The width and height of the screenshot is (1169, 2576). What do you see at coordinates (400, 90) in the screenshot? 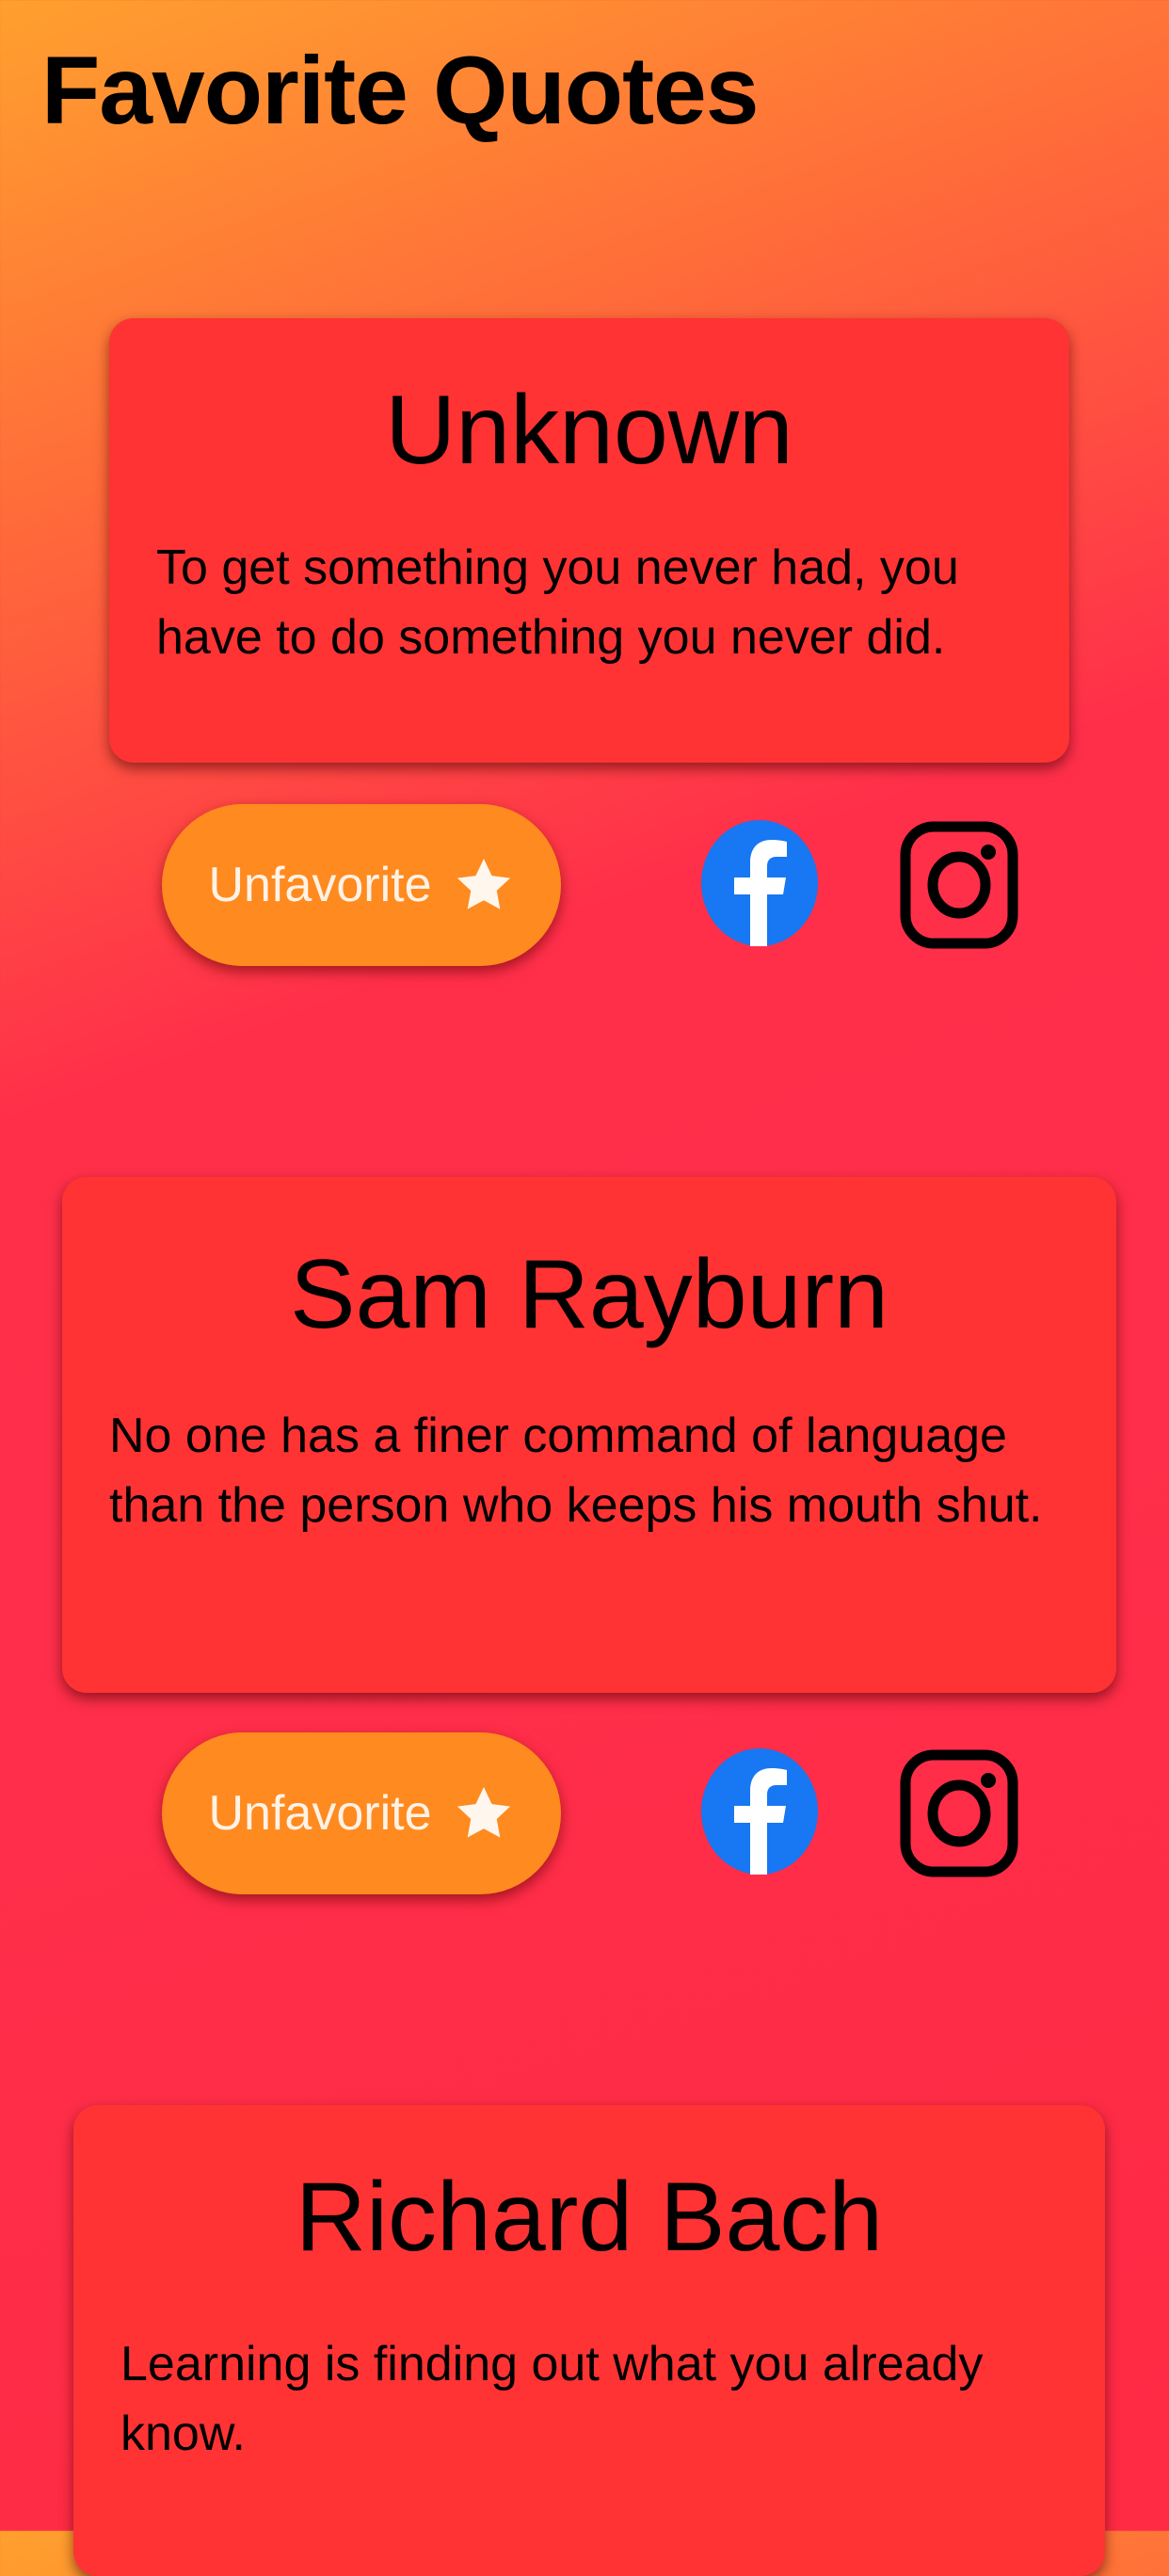
I see `page-title: Favorite Quotes` at bounding box center [400, 90].